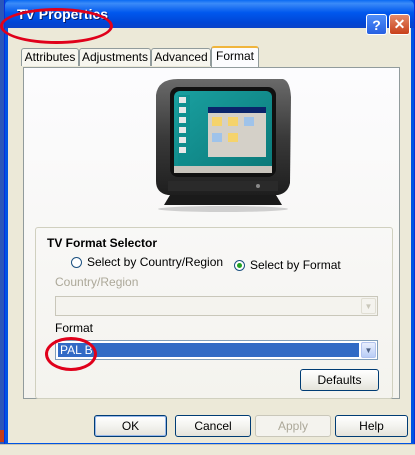 The height and width of the screenshot is (455, 415). I want to click on group-title: TV Format Selector, so click(102, 243).